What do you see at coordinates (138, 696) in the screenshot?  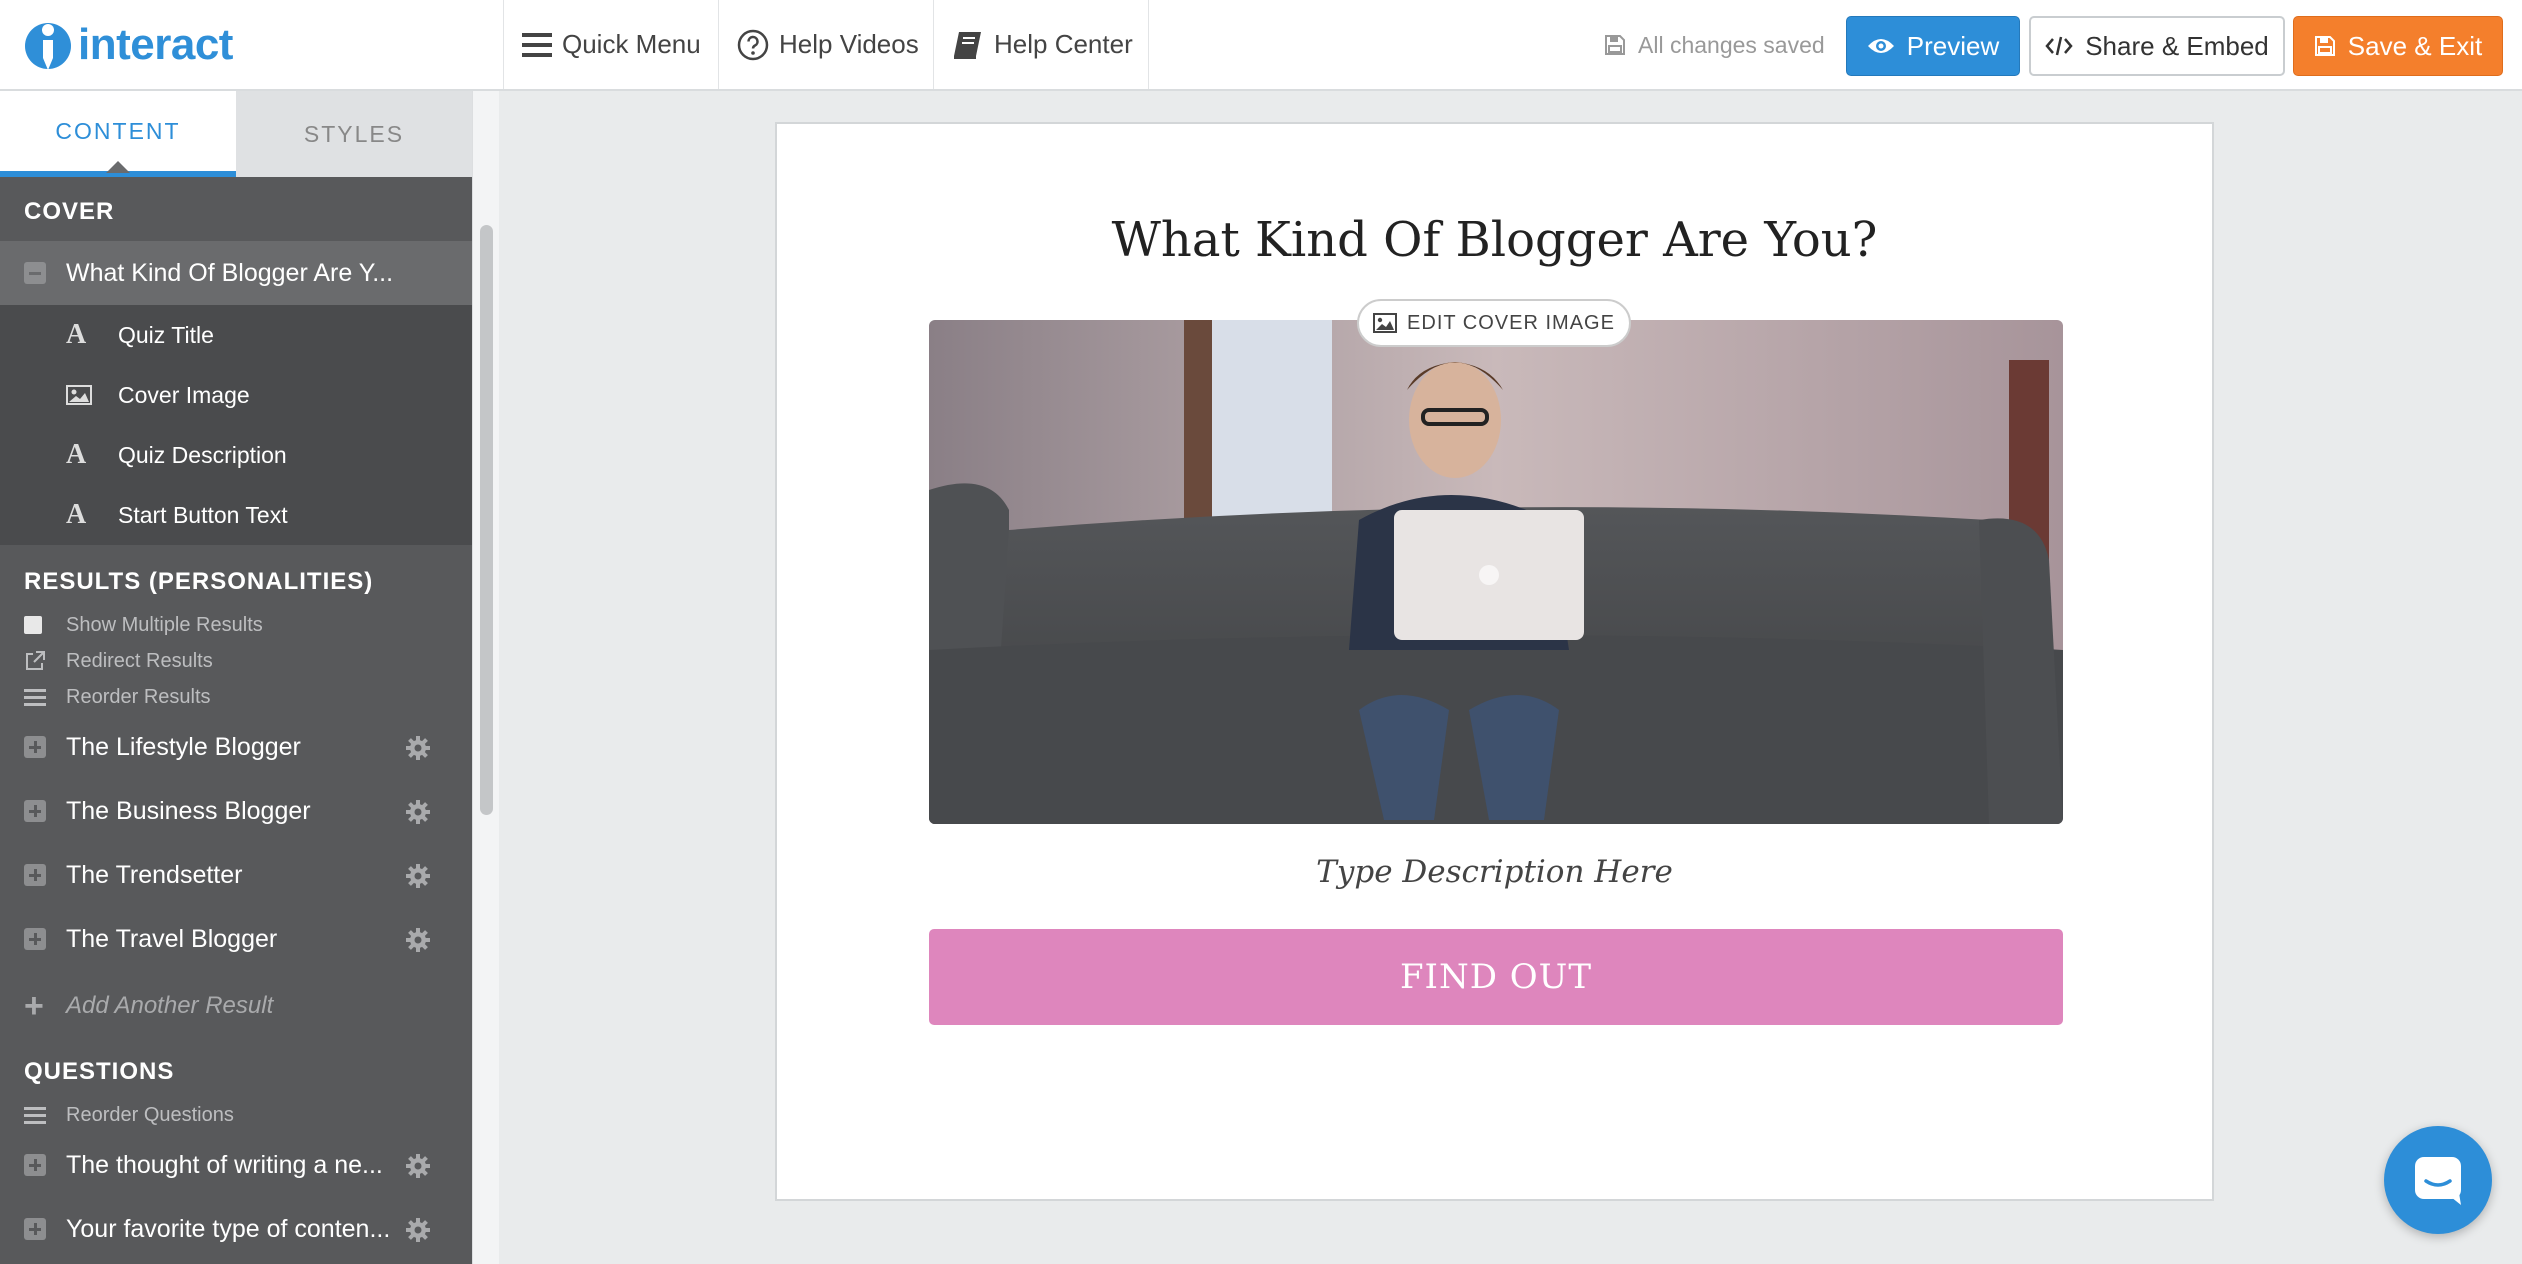 I see `option-label: Reorder Results` at bounding box center [138, 696].